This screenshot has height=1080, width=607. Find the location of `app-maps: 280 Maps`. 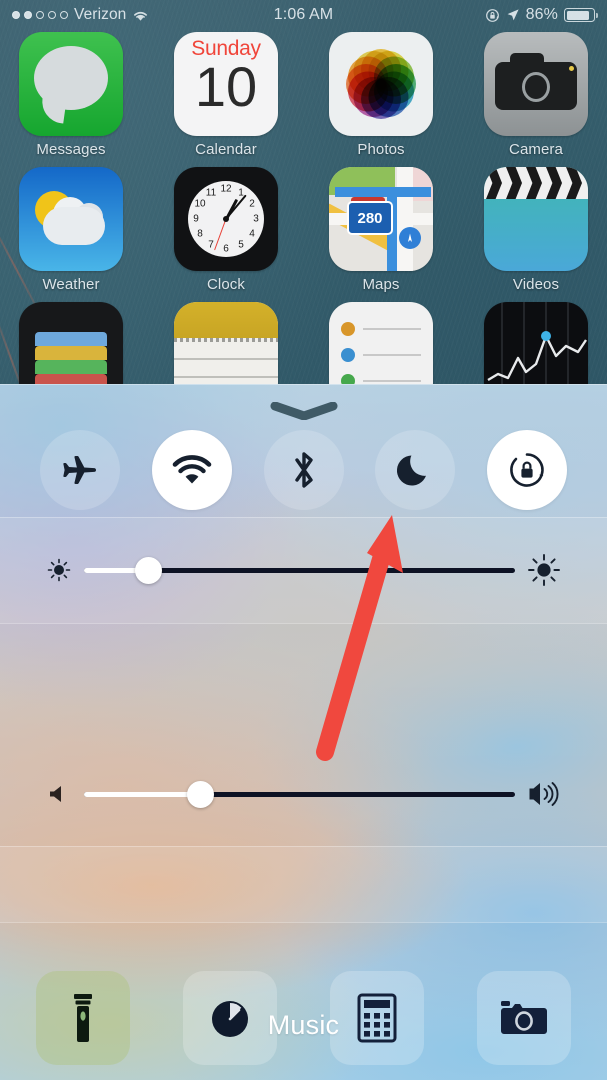

app-maps: 280 Maps is located at coordinates (381, 230).